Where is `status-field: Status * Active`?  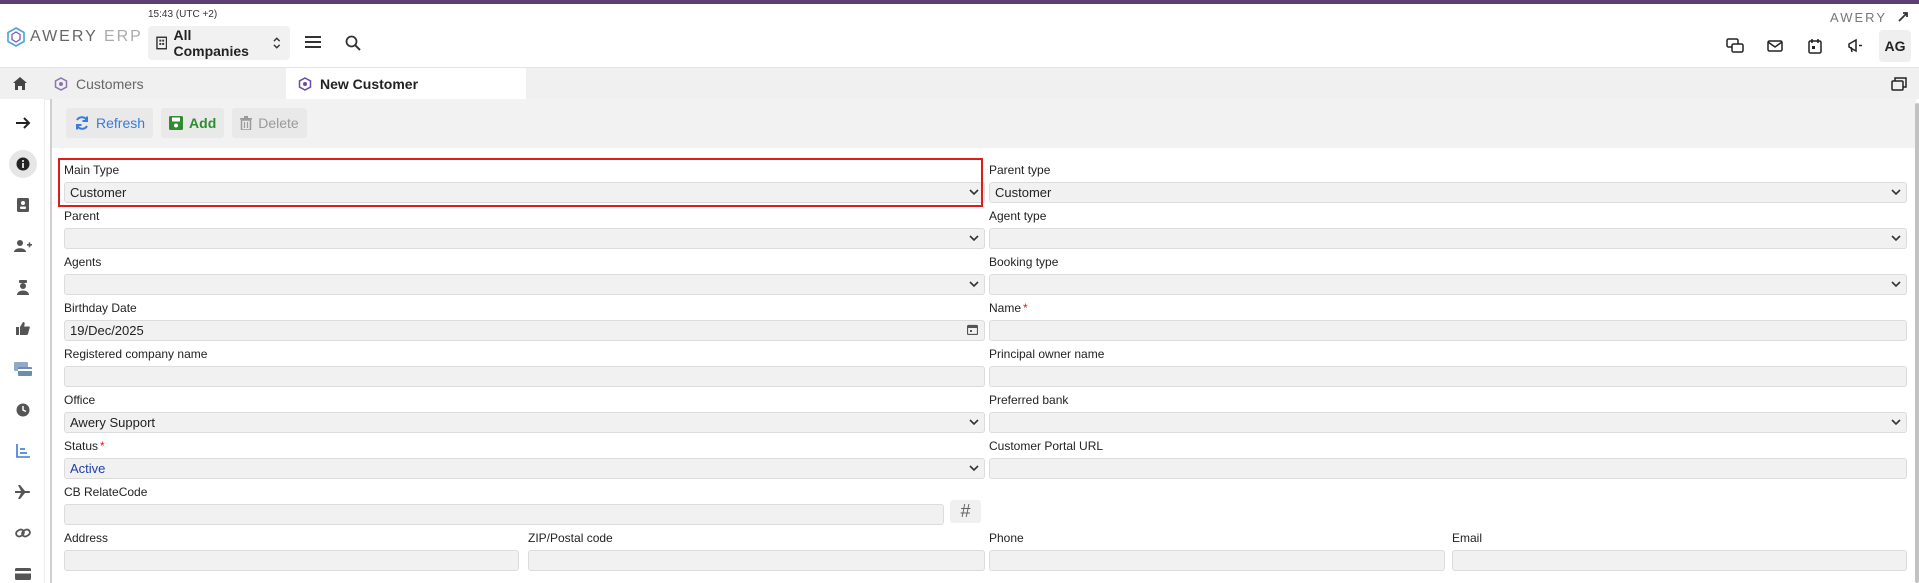
status-field: Status * Active is located at coordinates (524, 458).